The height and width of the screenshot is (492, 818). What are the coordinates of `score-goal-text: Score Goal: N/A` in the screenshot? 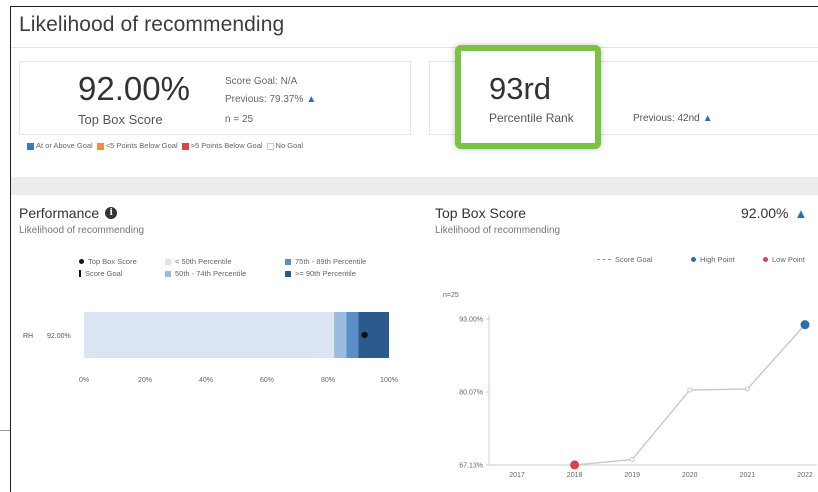 It's located at (261, 81).